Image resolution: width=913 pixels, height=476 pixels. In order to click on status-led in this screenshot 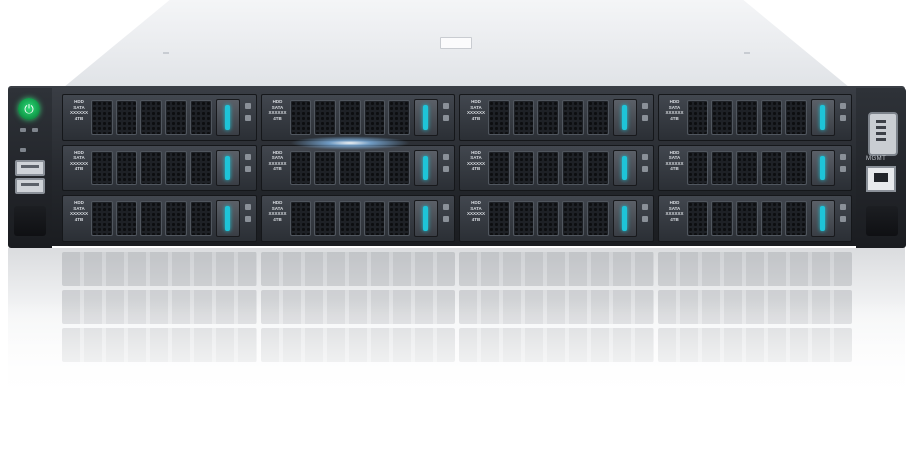, I will do `click(35, 130)`.